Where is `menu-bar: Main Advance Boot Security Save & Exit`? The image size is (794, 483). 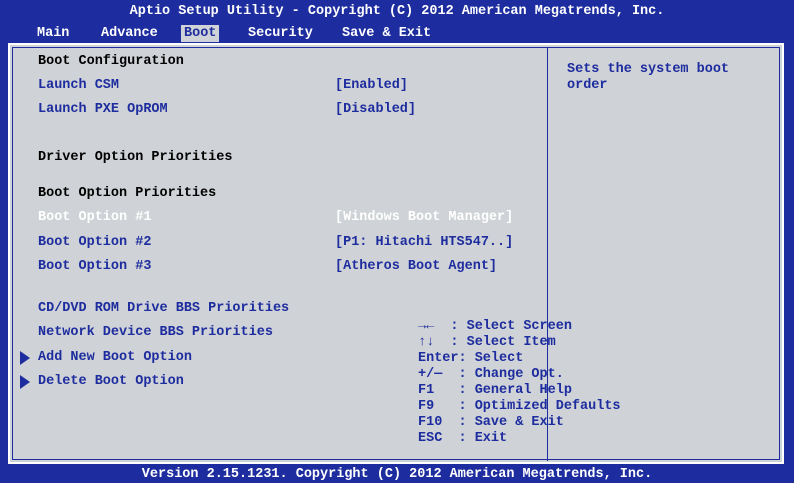
menu-bar: Main Advance Boot Security Save & Exit is located at coordinates (397, 34).